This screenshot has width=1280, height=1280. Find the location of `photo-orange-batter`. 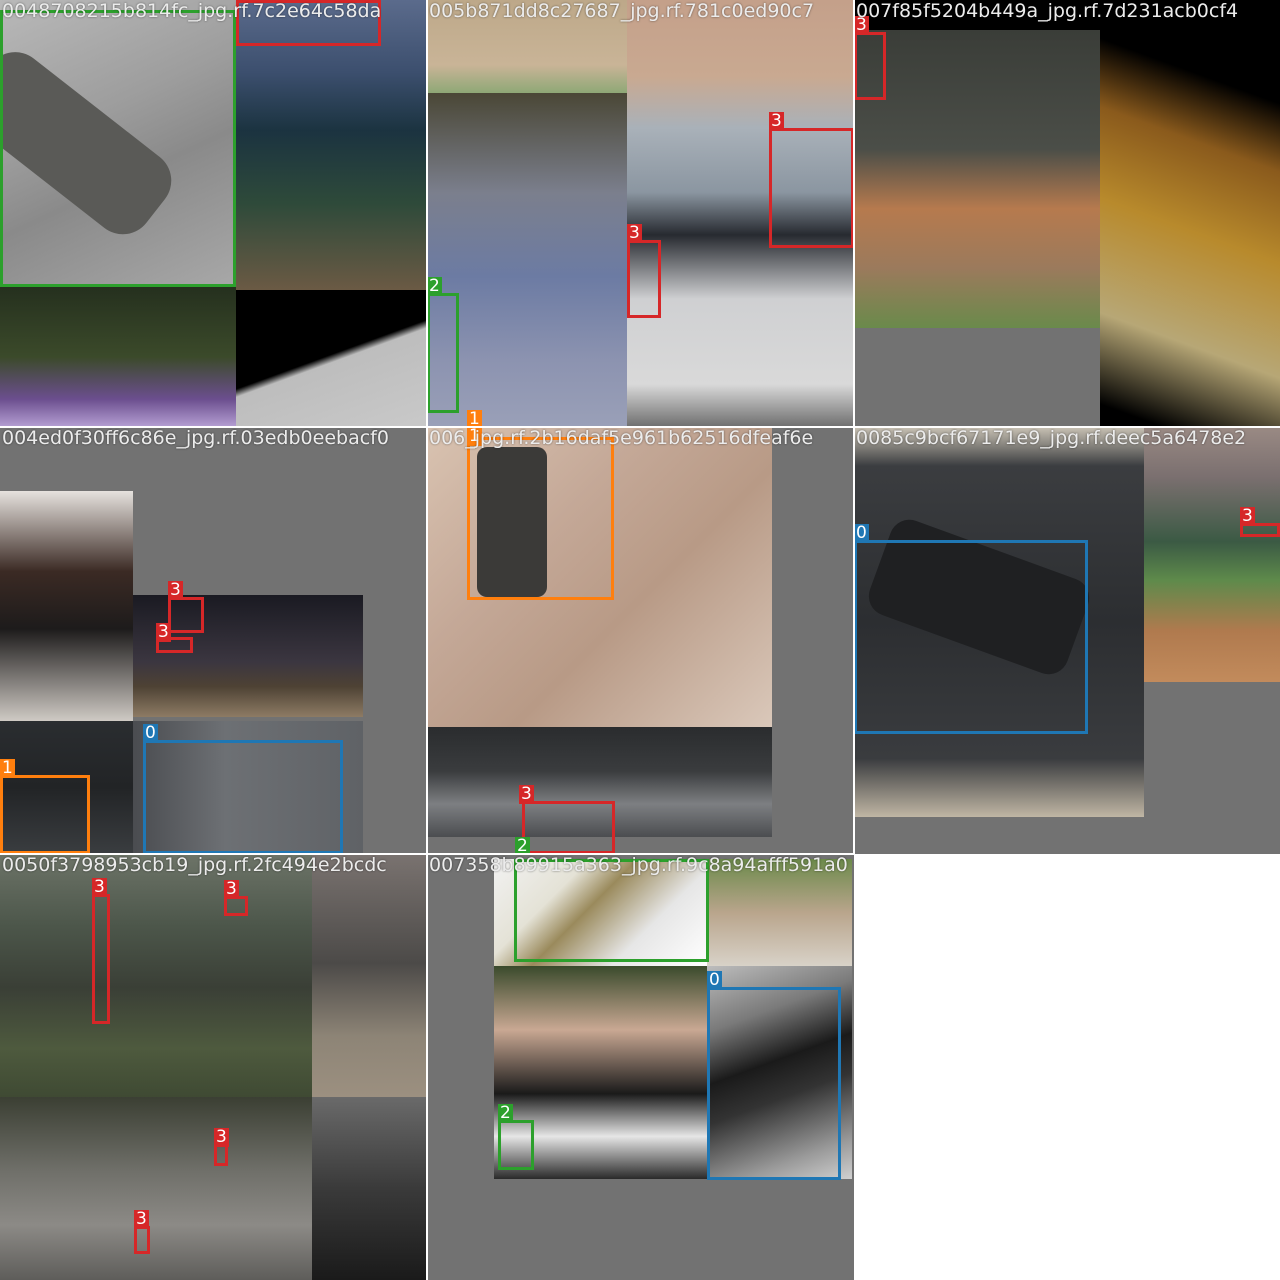

photo-orange-batter is located at coordinates (977, 179).